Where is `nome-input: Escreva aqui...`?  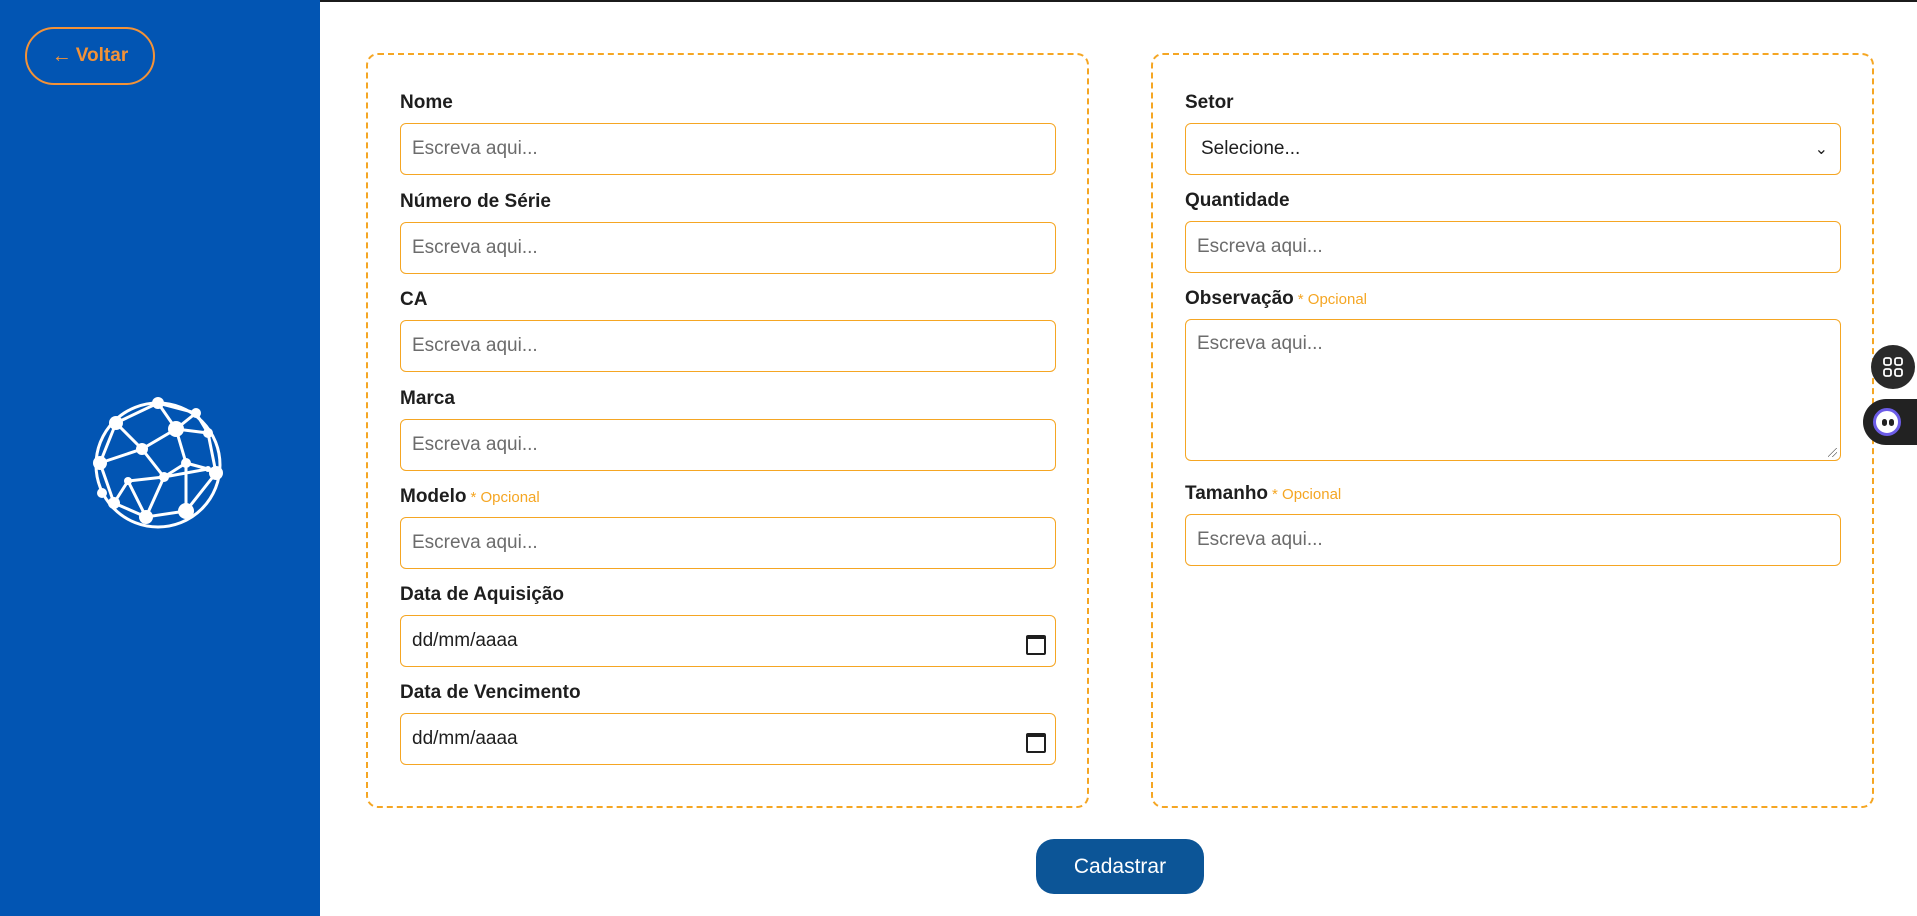 nome-input: Escreva aqui... is located at coordinates (728, 149).